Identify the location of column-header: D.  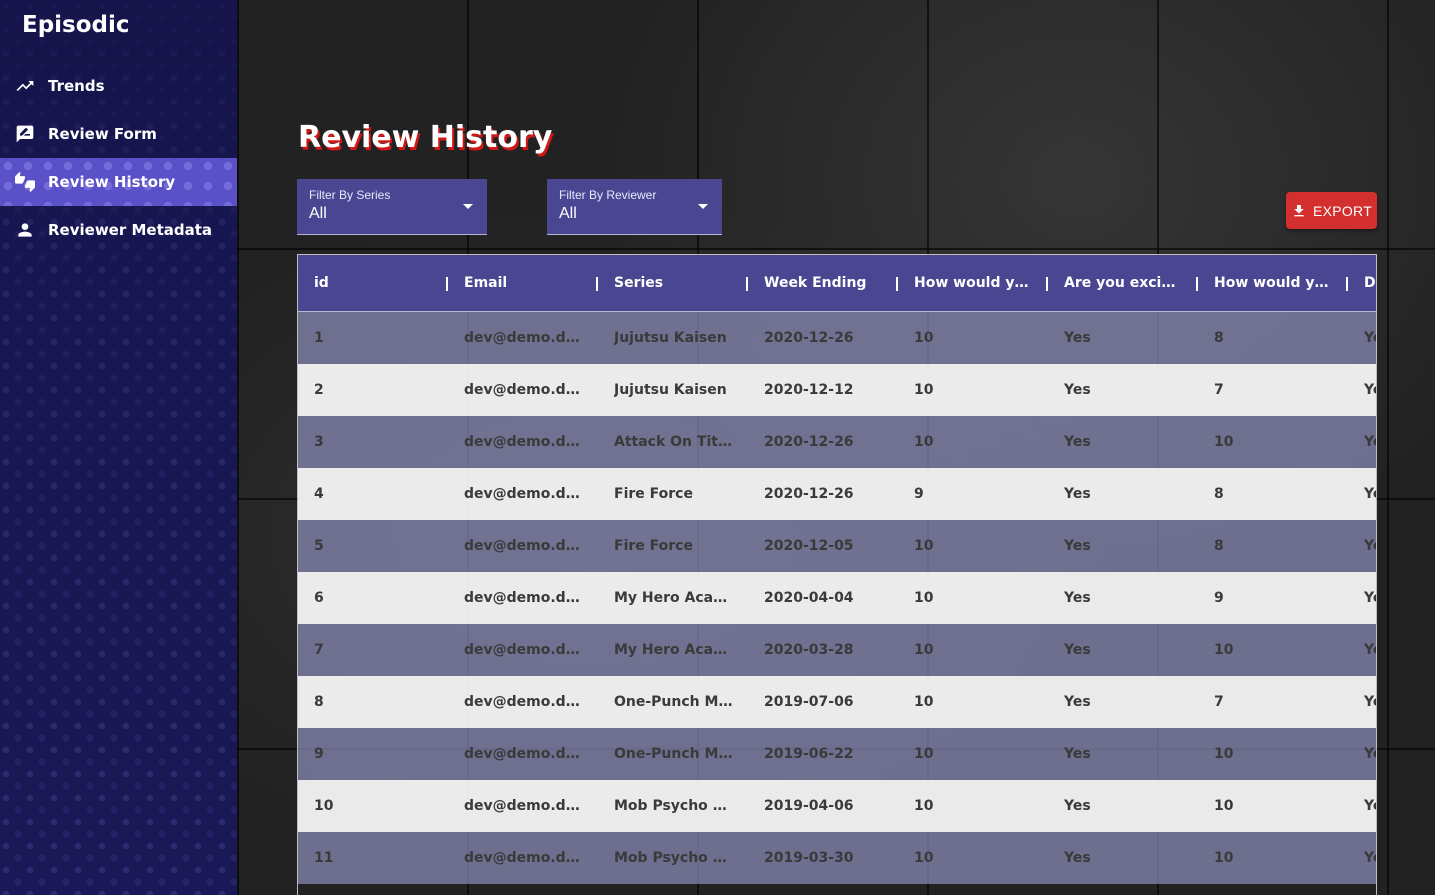
(1362, 283).